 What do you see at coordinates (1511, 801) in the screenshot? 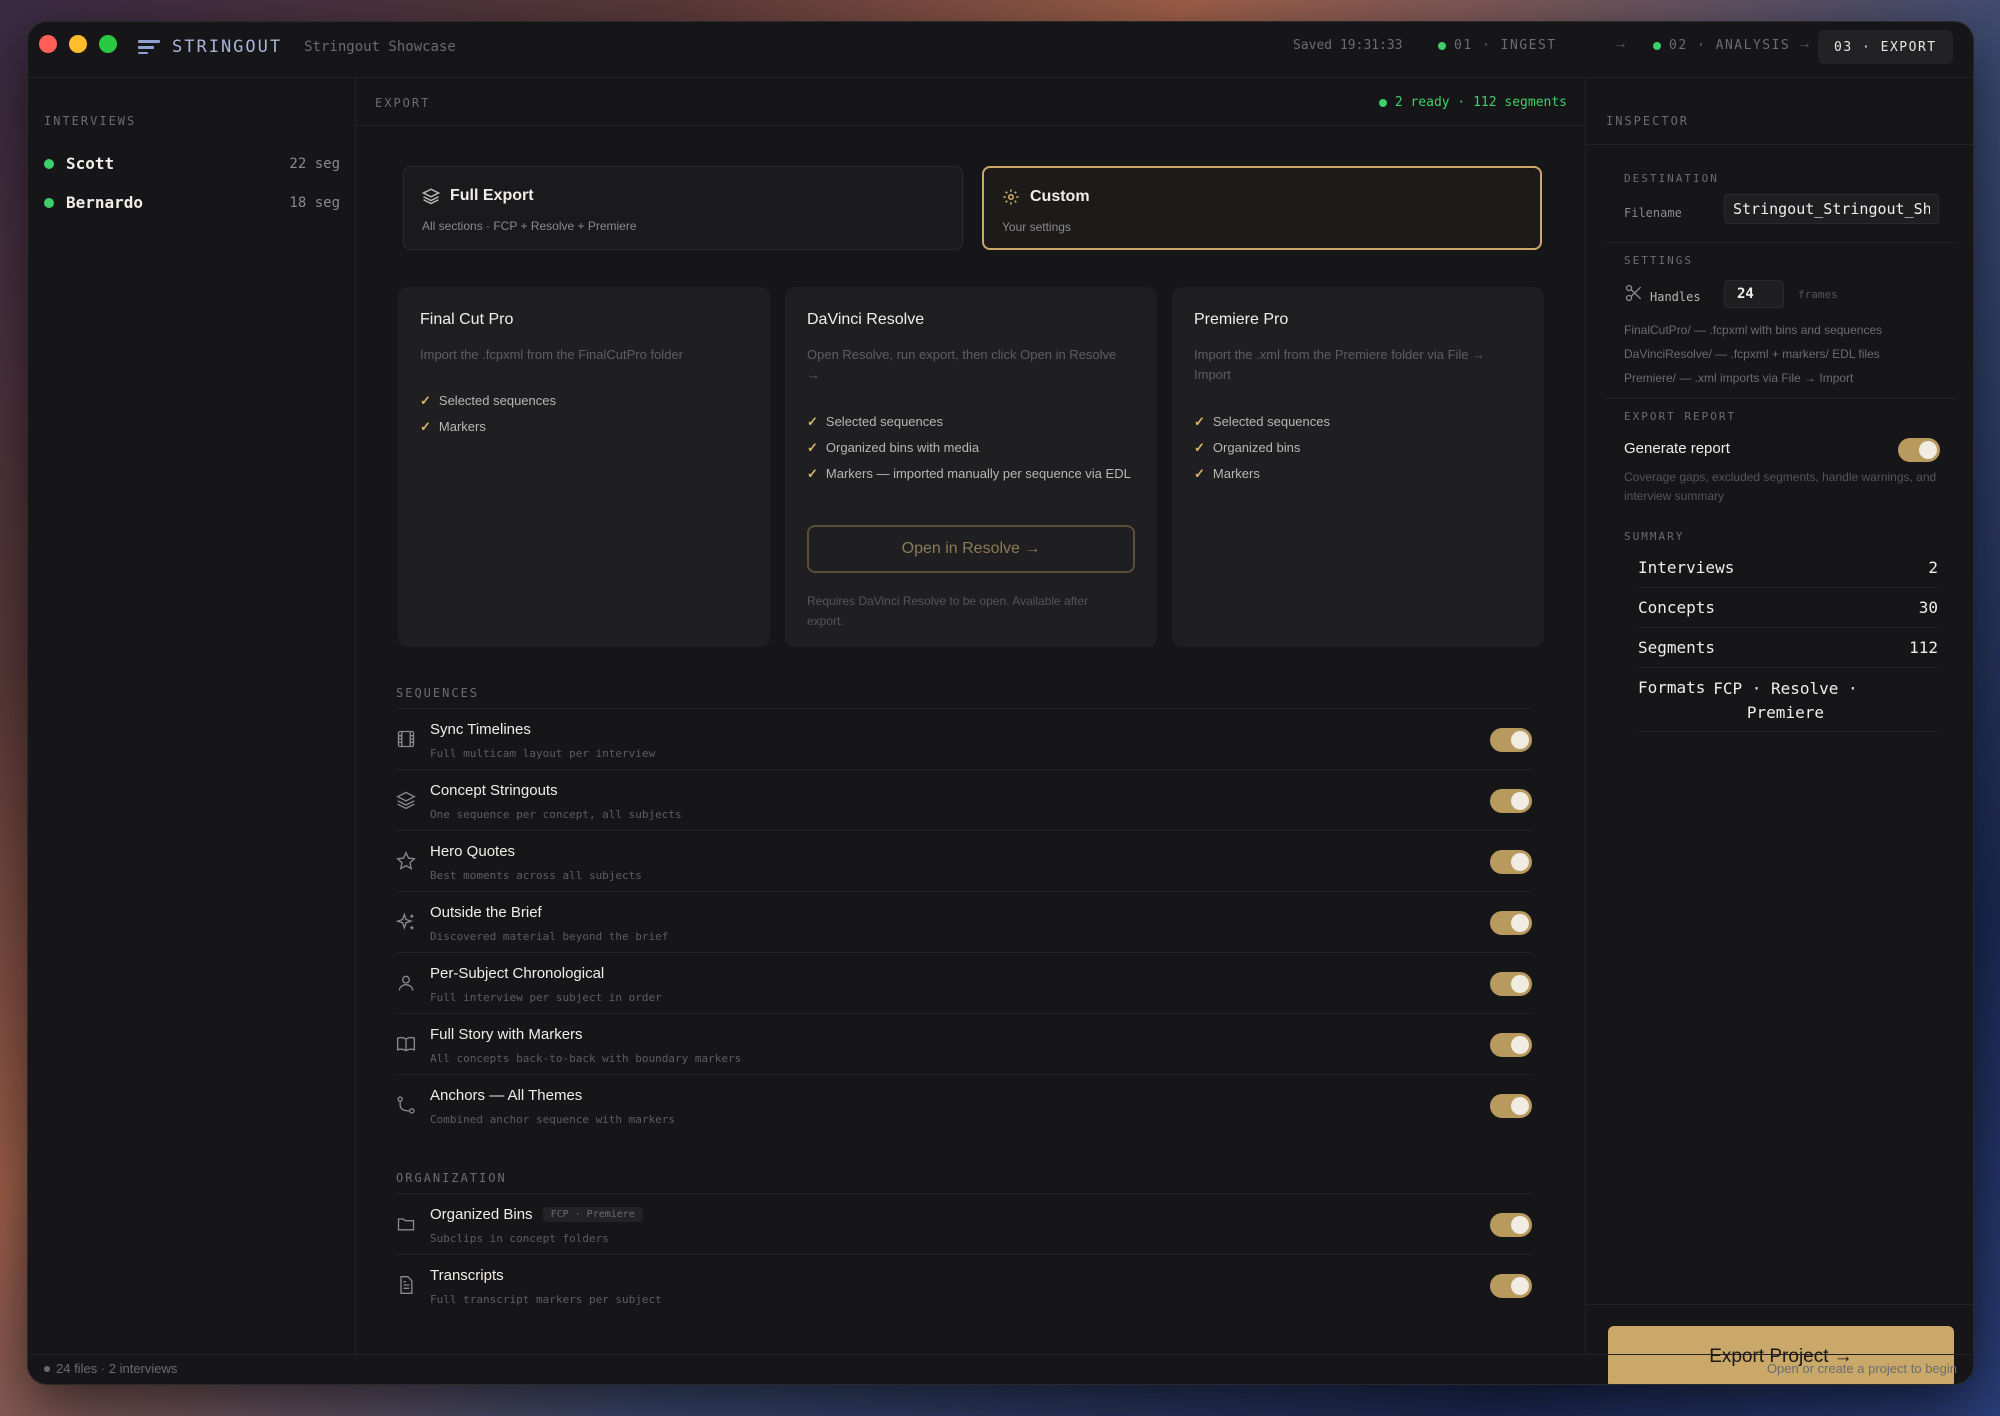
I see `concept-stringouts-toggle` at bounding box center [1511, 801].